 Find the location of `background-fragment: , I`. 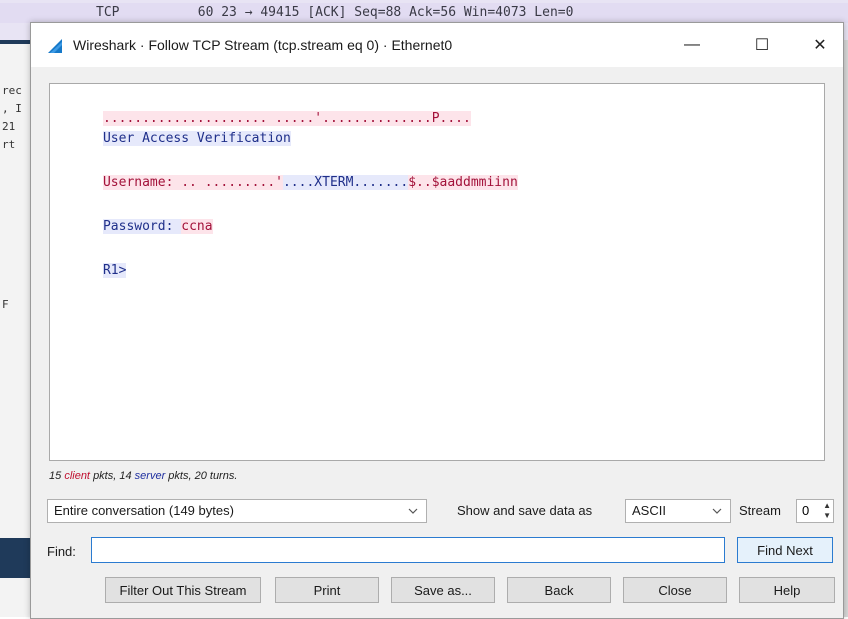

background-fragment: , I is located at coordinates (12, 108).